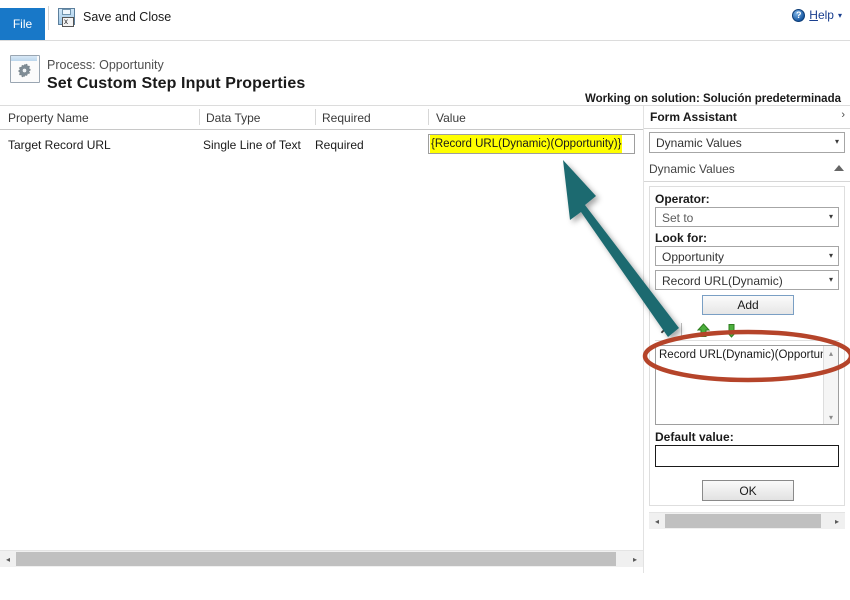 The image size is (850, 600). I want to click on help-label-rest: elp, so click(825, 15).